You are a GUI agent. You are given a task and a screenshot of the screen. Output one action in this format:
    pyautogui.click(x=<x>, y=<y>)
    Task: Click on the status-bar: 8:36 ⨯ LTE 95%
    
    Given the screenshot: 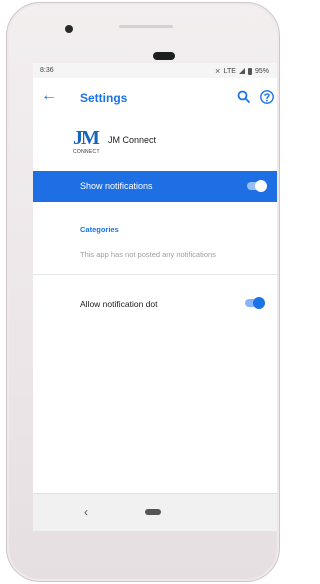 What is the action you would take?
    pyautogui.click(x=155, y=70)
    